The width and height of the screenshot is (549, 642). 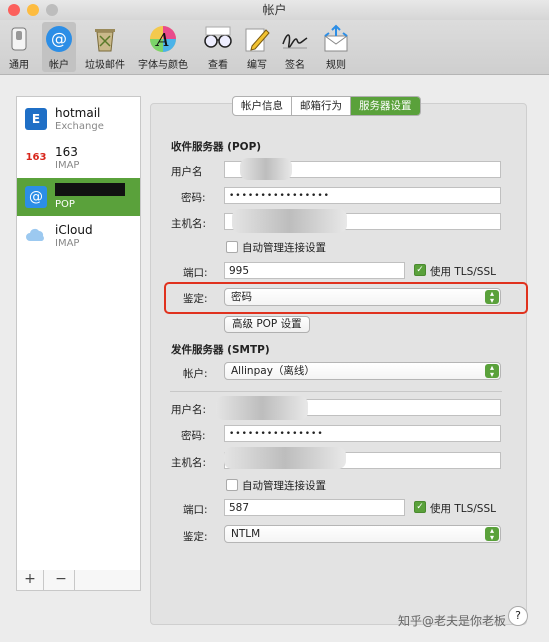 What do you see at coordinates (274, 47) in the screenshot?
I see `preferences-toolbar: 通用 @ 帐户 垃圾邮件 A 字体与颜色 查看 编写 签名 规则` at bounding box center [274, 47].